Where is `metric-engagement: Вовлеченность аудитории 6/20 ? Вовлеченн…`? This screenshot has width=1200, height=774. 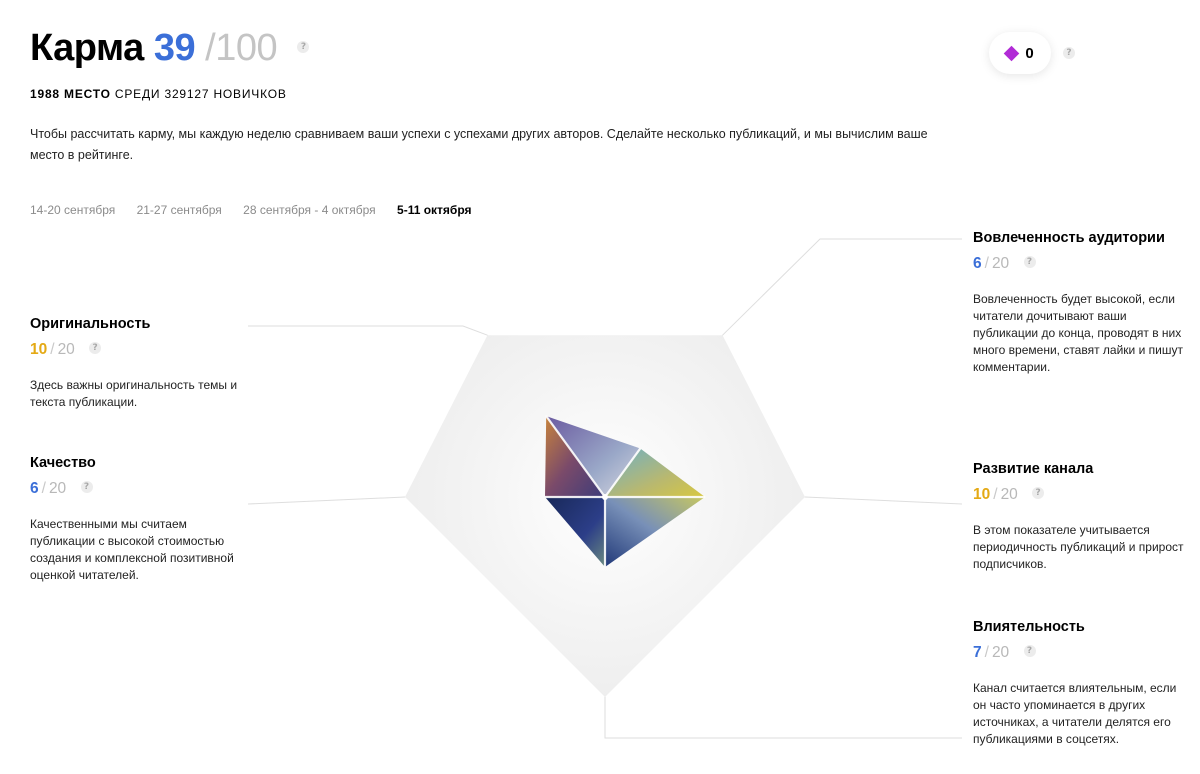
metric-engagement: Вовлеченность аудитории 6/20 ? Вовлеченн… is located at coordinates (1079, 303).